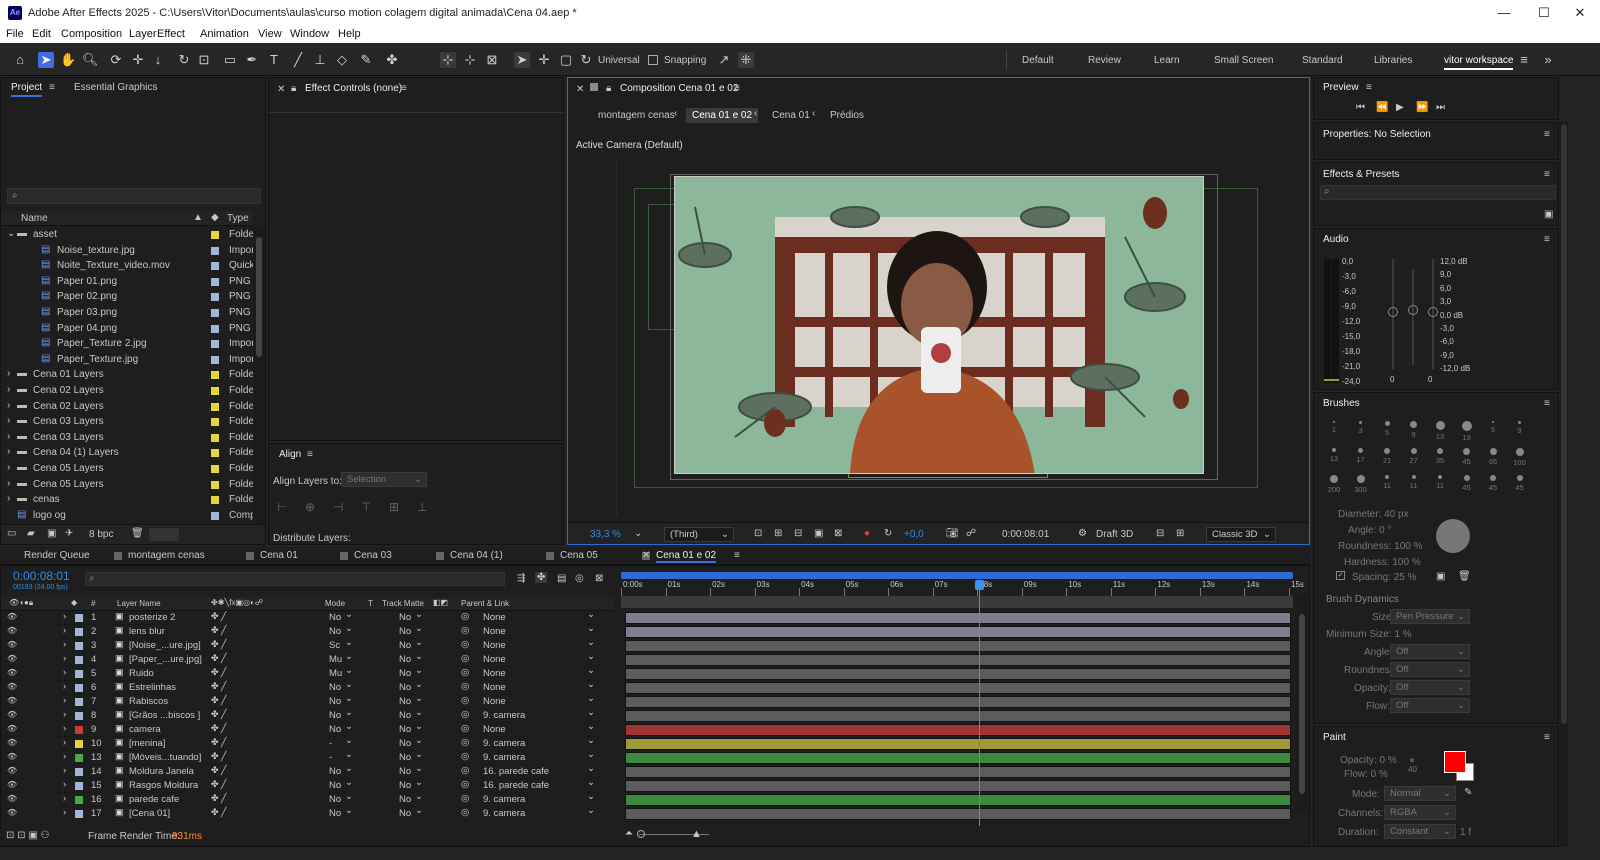 The width and height of the screenshot is (1600, 860). What do you see at coordinates (494, 645) in the screenshot?
I see `parent-value: None` at bounding box center [494, 645].